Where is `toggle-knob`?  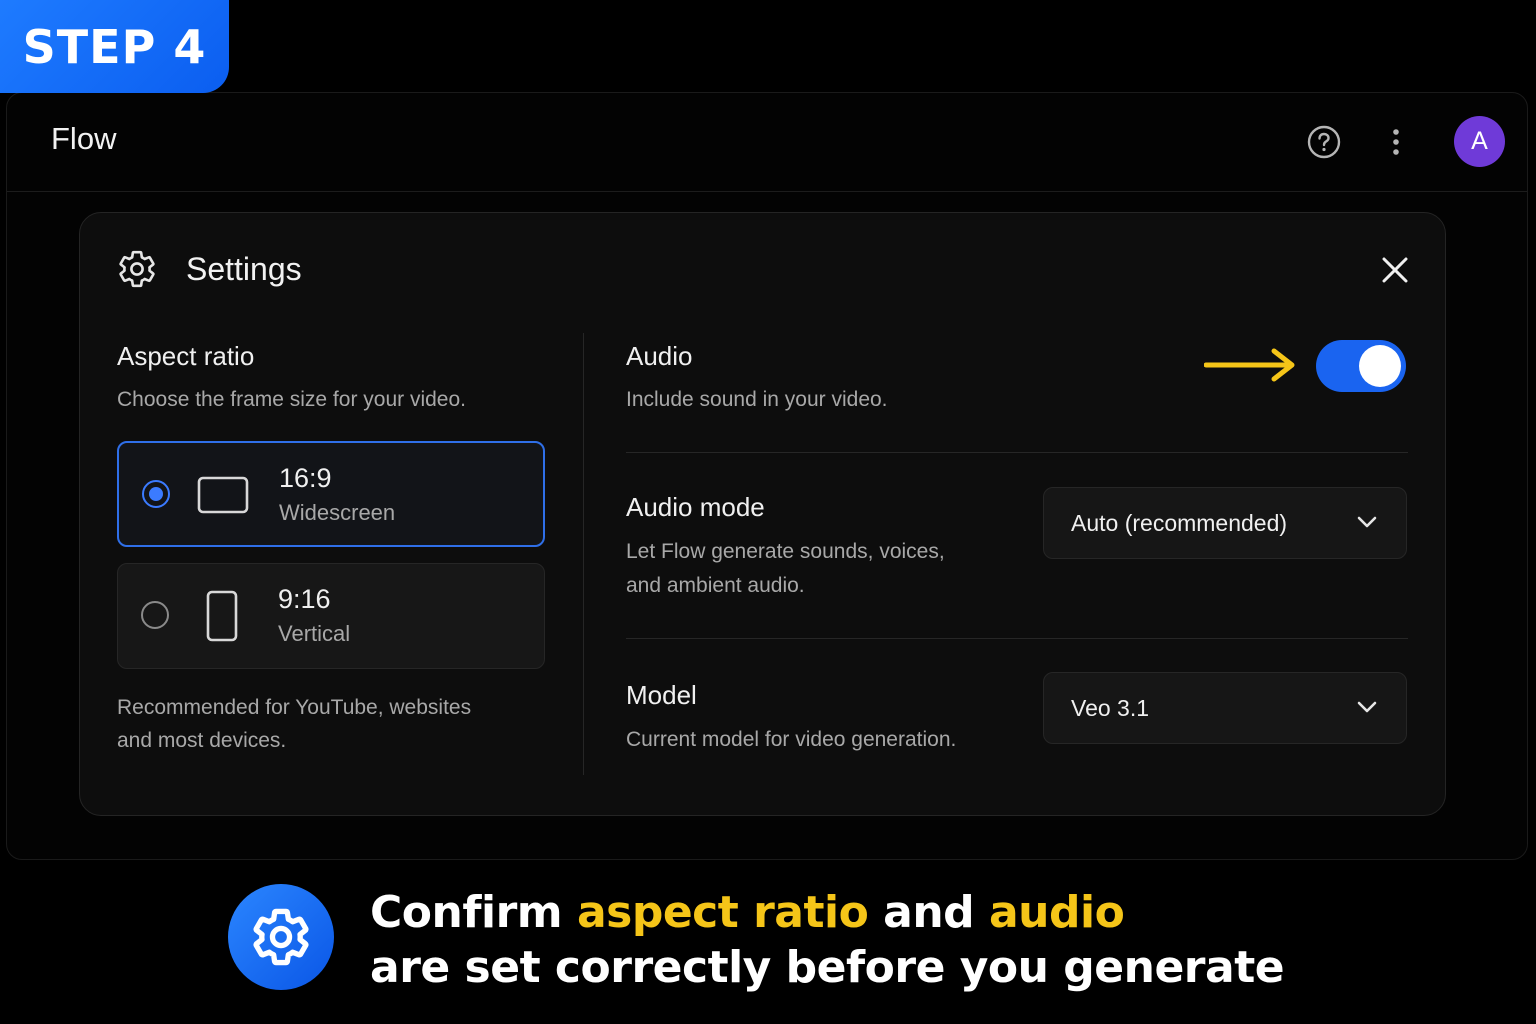 toggle-knob is located at coordinates (1380, 366).